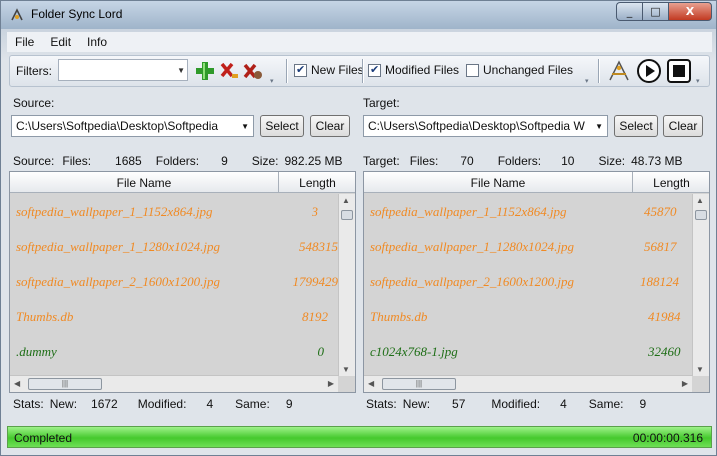  What do you see at coordinates (358, 15) in the screenshot?
I see `title-bar: Folder Sync Lord _ □ X` at bounding box center [358, 15].